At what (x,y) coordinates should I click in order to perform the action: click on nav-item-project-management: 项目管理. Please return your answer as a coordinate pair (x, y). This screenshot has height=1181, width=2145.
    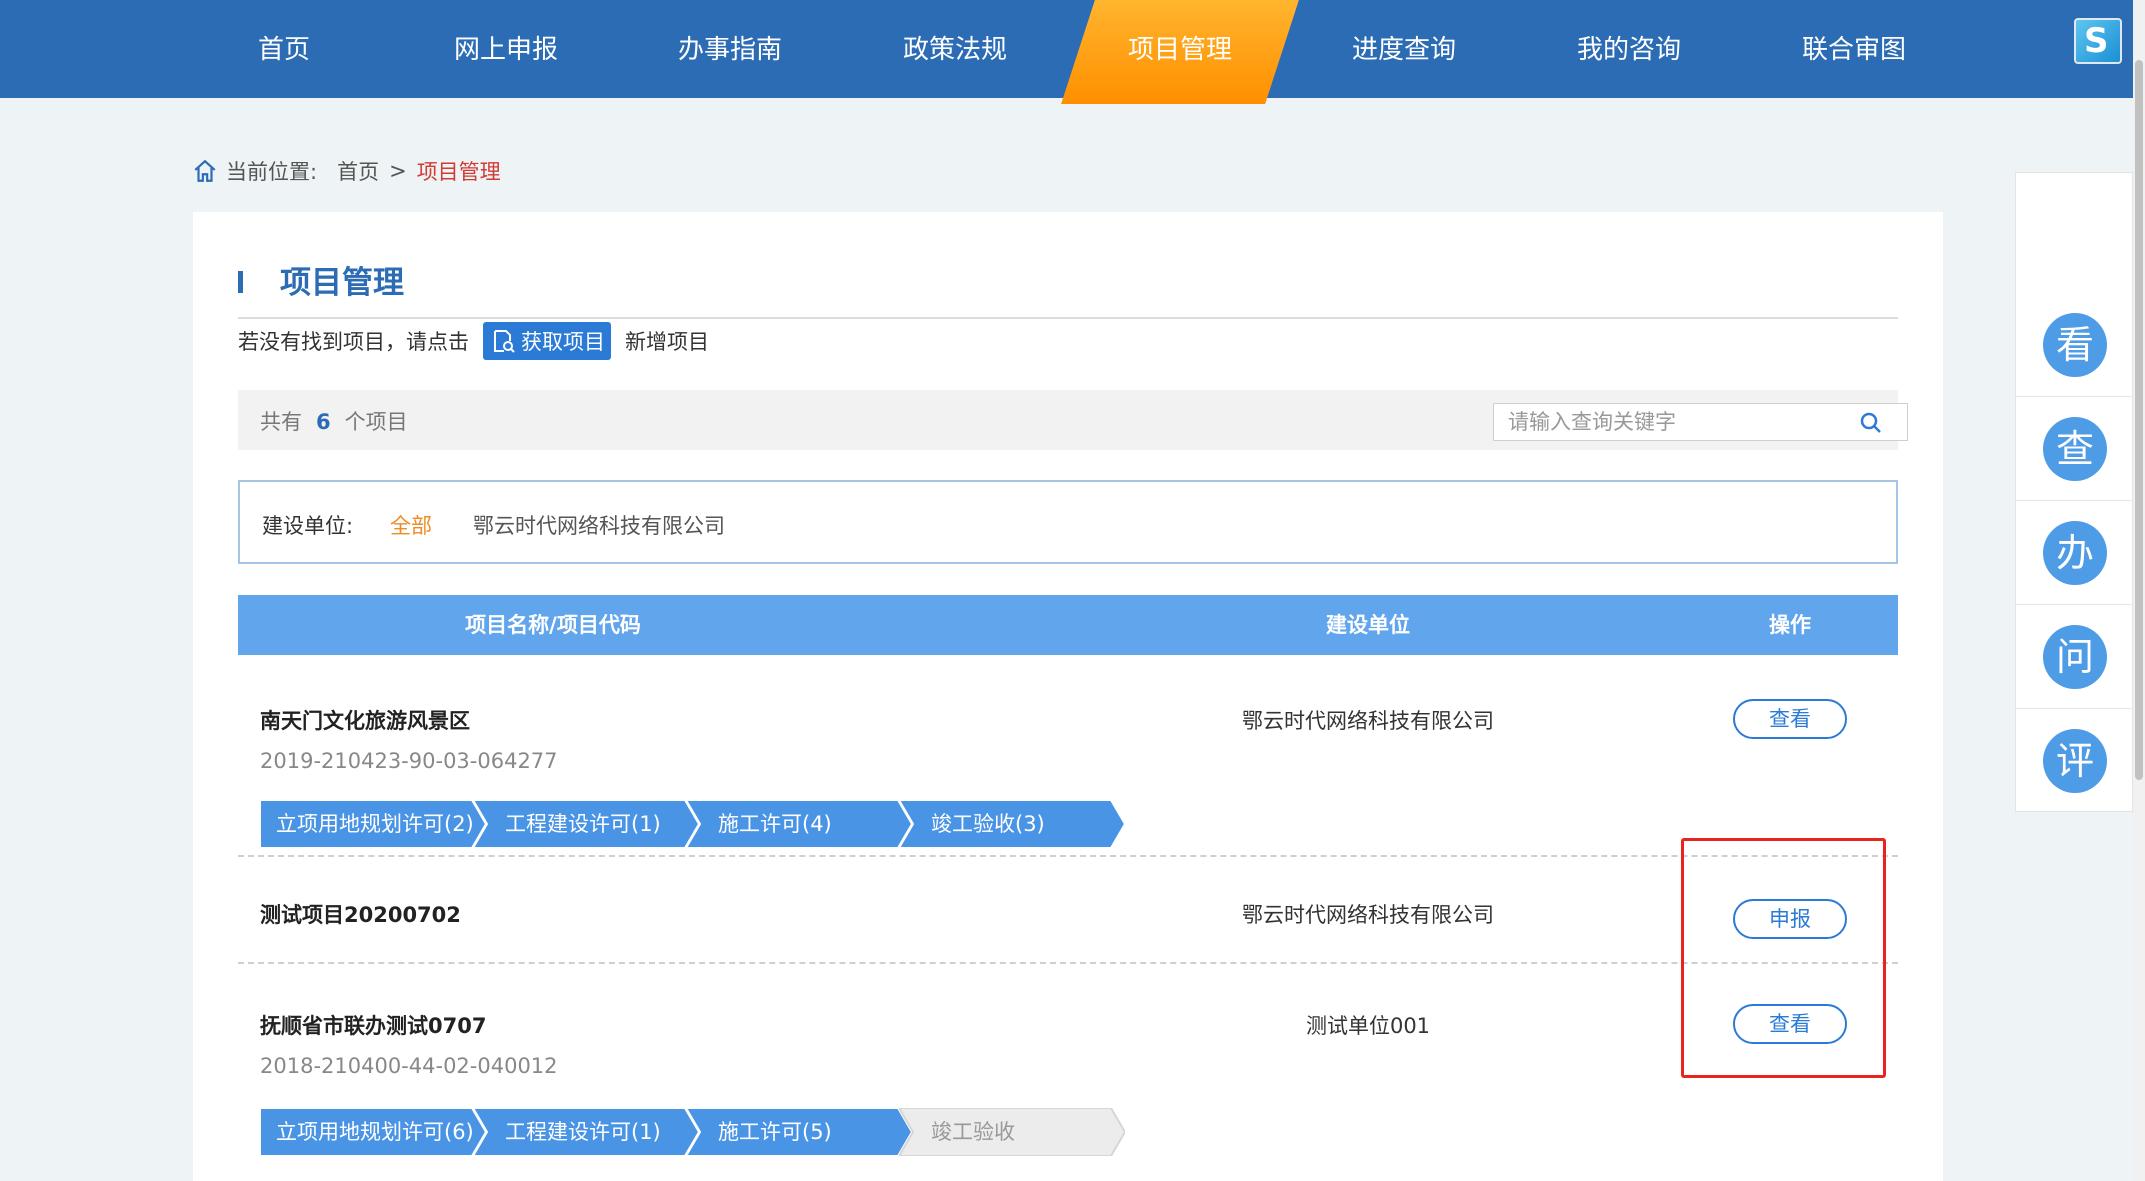
    Looking at the image, I should click on (1180, 49).